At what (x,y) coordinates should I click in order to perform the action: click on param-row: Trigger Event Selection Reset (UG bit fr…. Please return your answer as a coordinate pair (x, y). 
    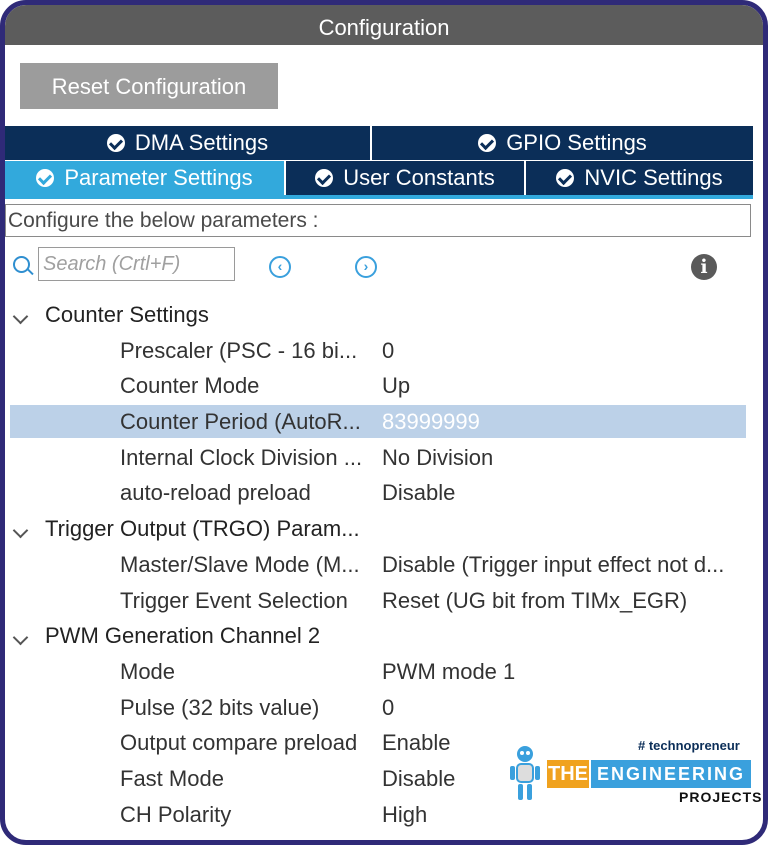
    Looking at the image, I should click on (379, 601).